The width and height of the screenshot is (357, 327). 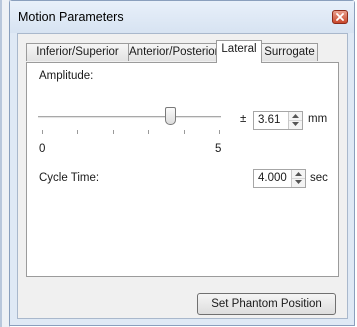 What do you see at coordinates (269, 120) in the screenshot?
I see `amplitude-value: 3.61` at bounding box center [269, 120].